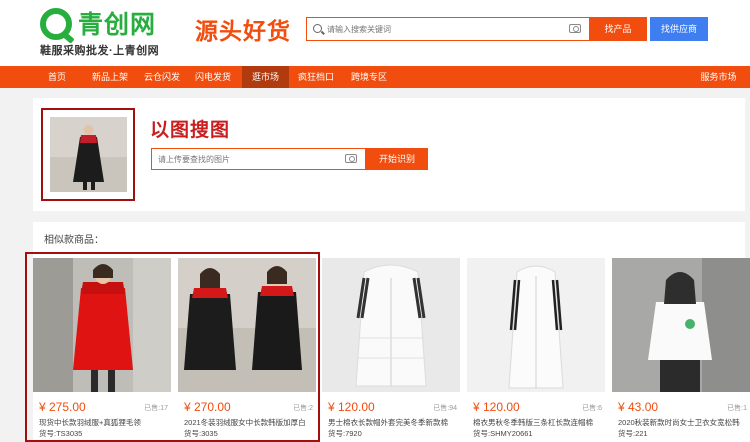 This screenshot has height=442, width=750. Describe the element at coordinates (213, 77) in the screenshot. I see `nav-item-flash-shipping: 闪电发货` at that location.